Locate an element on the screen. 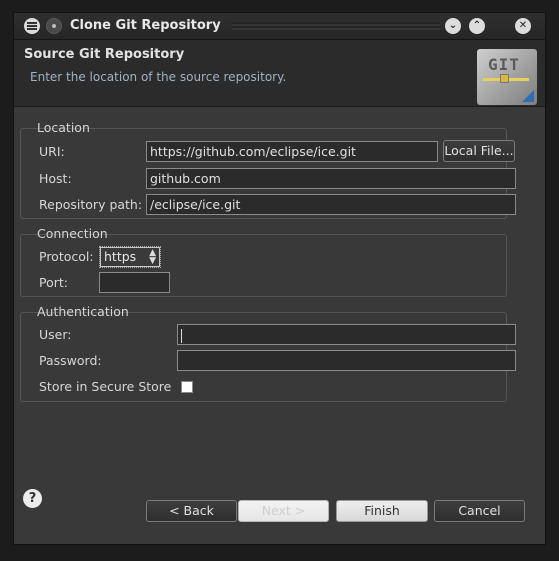 The width and height of the screenshot is (559, 561). page-title: Source Git Repository is located at coordinates (104, 54).